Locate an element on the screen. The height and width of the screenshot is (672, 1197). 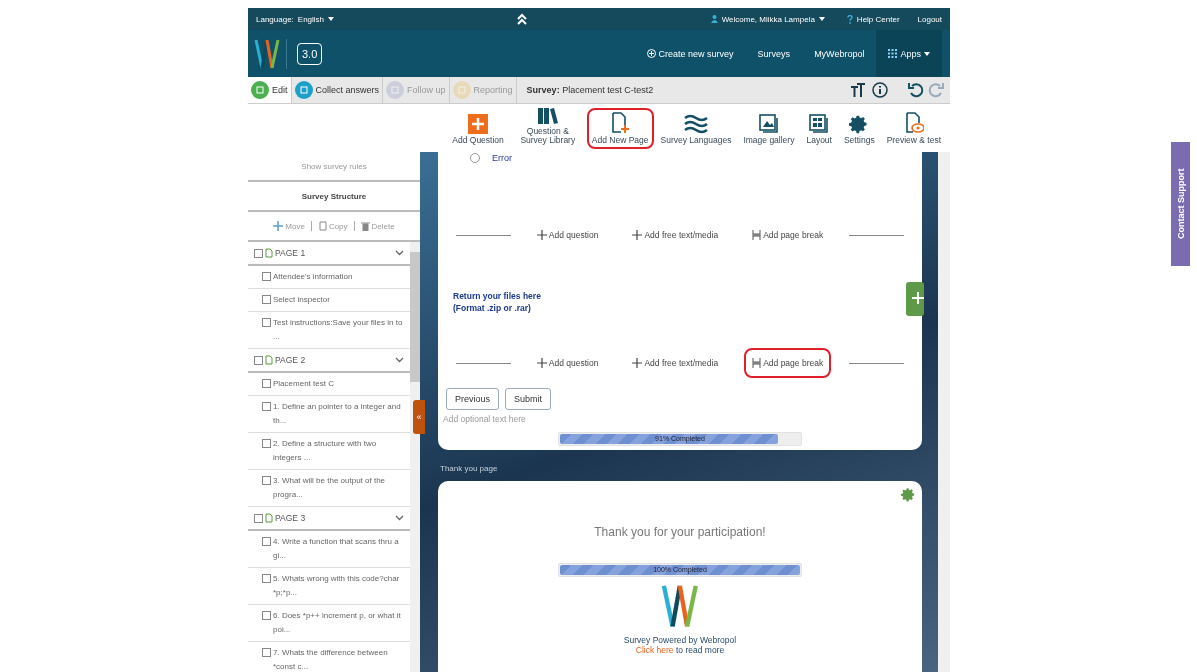
nav-link: Surveys is located at coordinates (774, 53).